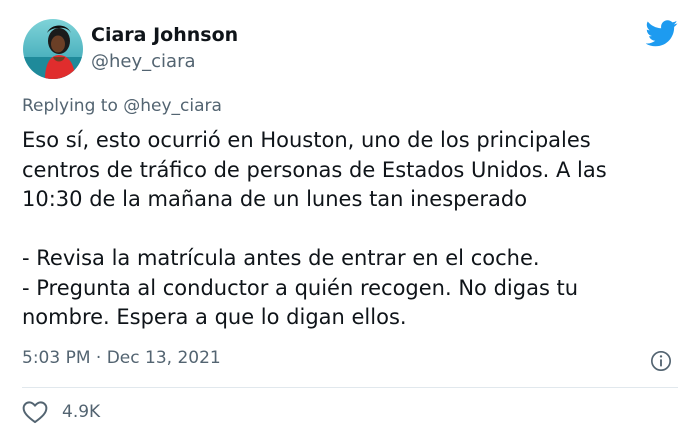 The width and height of the screenshot is (700, 441). I want to click on heart-icon, so click(35, 412).